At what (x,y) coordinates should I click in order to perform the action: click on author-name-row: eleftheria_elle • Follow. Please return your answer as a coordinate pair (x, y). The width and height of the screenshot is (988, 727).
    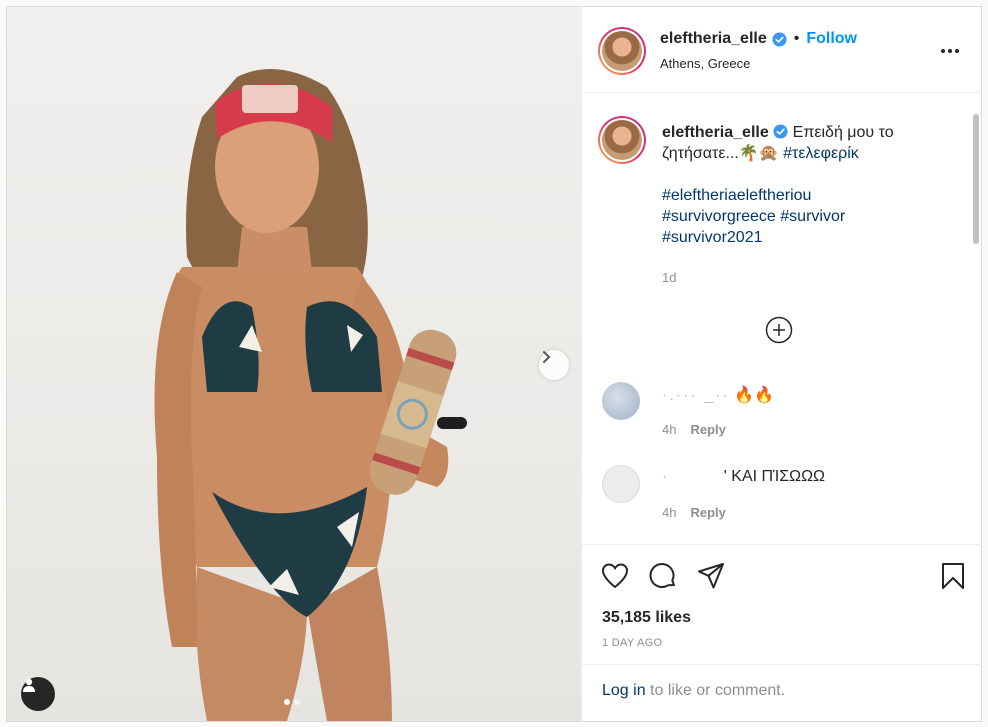
    Looking at the image, I should click on (758, 39).